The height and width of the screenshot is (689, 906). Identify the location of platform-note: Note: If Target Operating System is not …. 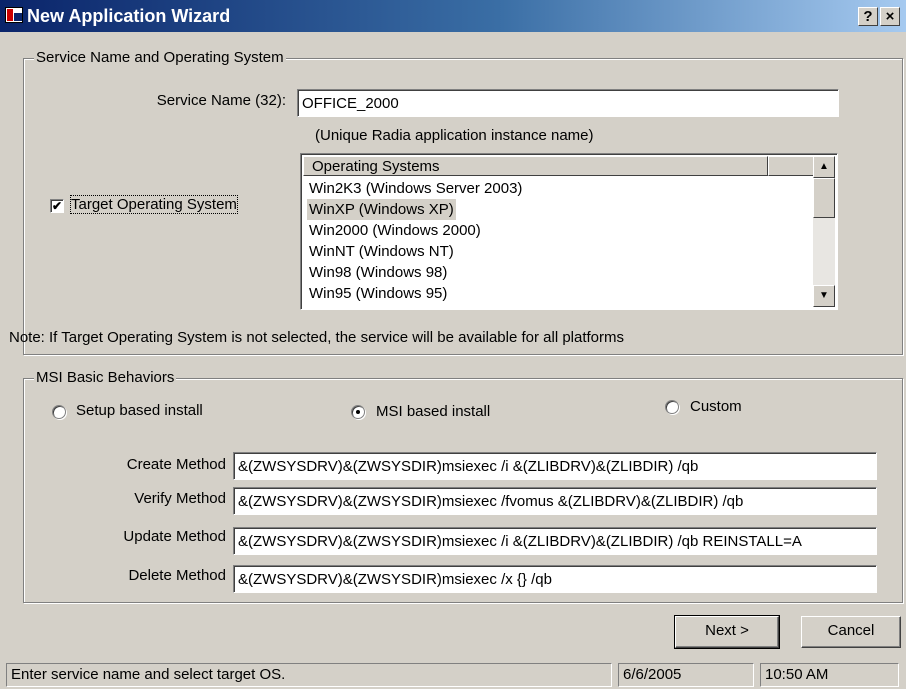
(317, 337).